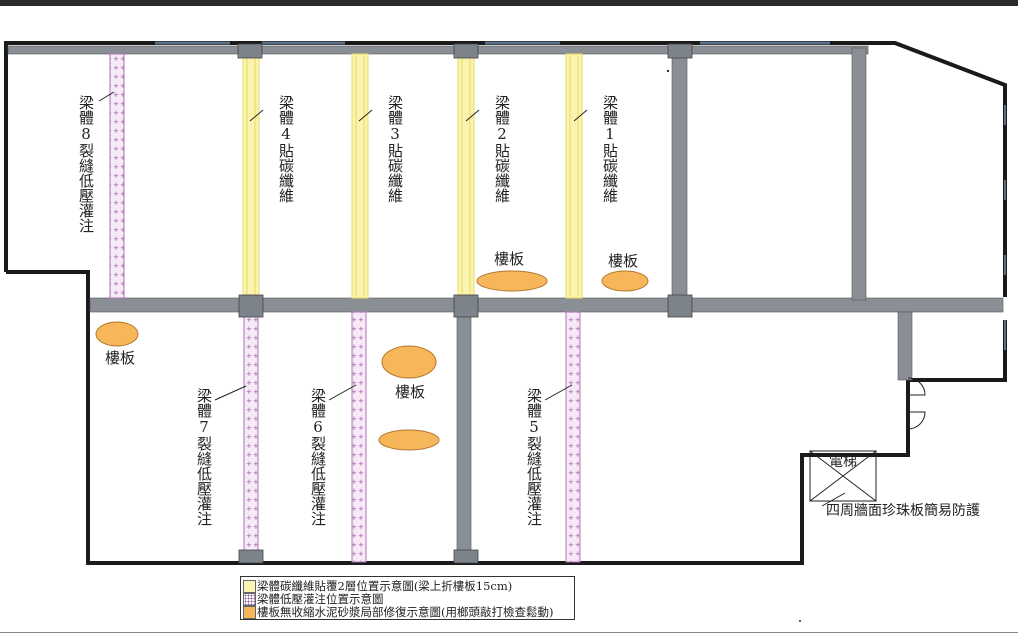 This screenshot has height=638, width=1018. Describe the element at coordinates (916, 403) in the screenshot. I see `door` at that location.